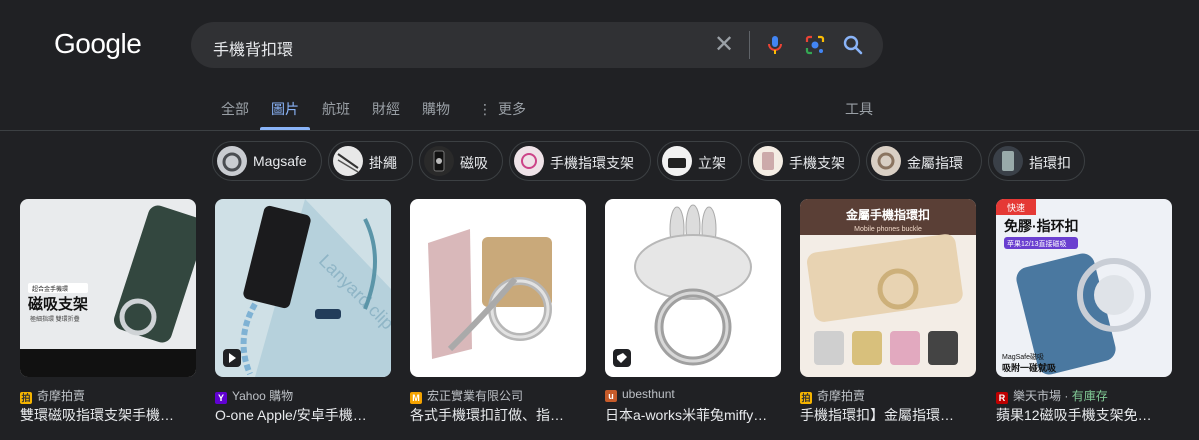 Image resolution: width=1199 pixels, height=440 pixels. What do you see at coordinates (485, 109) in the screenshot?
I see `more-vert-icon: ⋮` at bounding box center [485, 109].